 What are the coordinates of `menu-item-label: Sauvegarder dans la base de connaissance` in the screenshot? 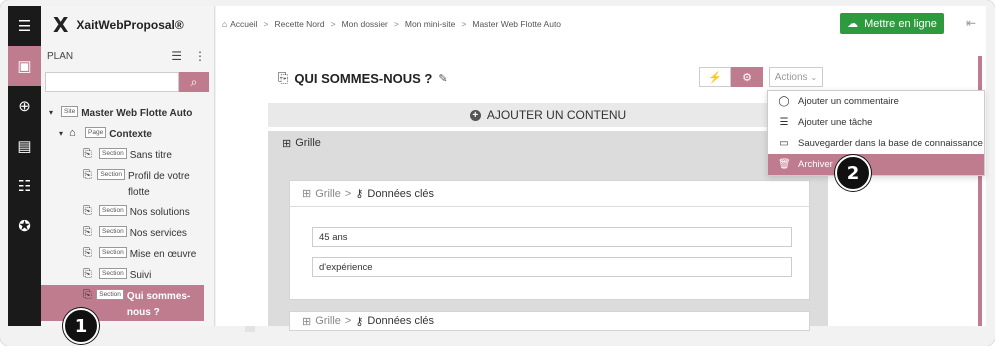 It's located at (890, 143).